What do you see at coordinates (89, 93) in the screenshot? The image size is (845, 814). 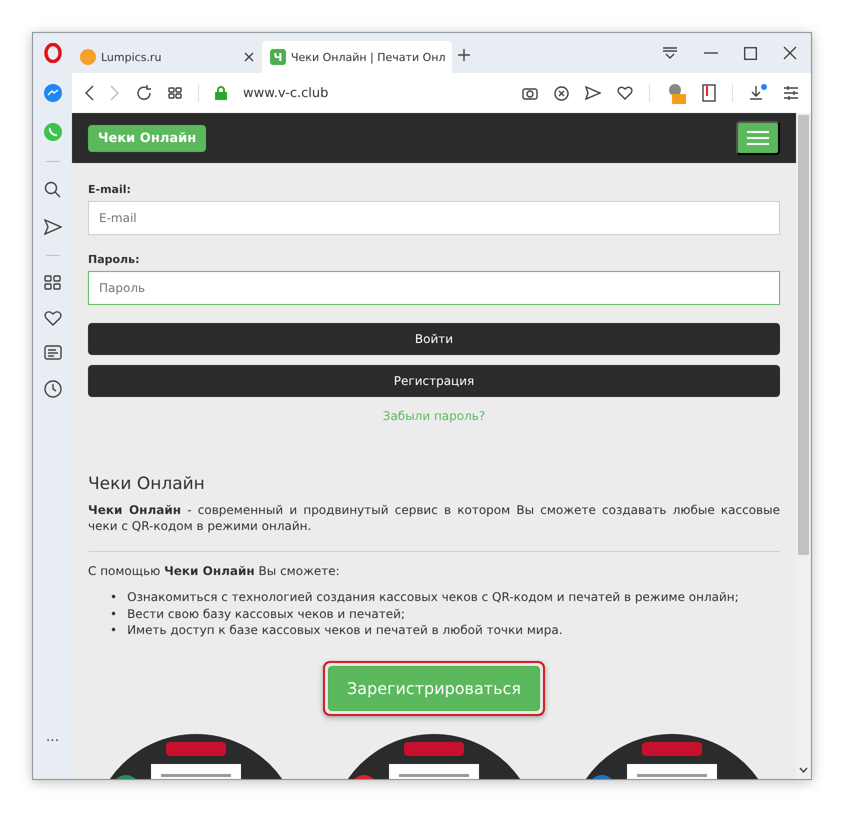 I see `back-icon` at bounding box center [89, 93].